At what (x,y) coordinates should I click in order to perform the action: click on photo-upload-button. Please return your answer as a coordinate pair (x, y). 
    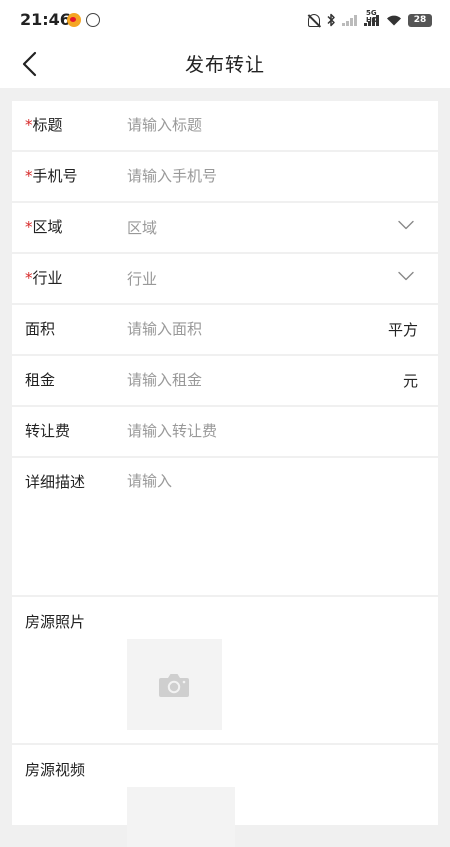
    Looking at the image, I should click on (174, 684).